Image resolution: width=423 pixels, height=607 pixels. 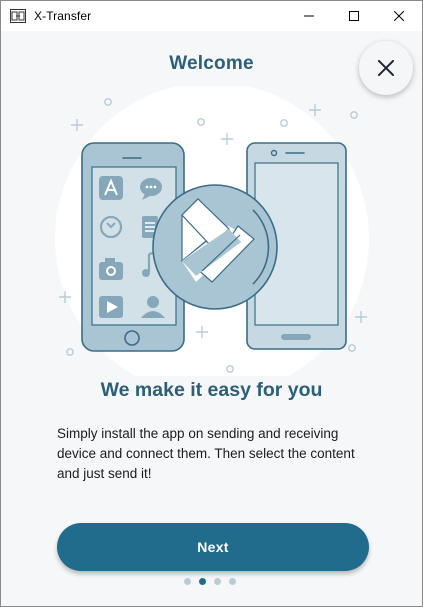 What do you see at coordinates (18, 16) in the screenshot?
I see `app-logo-icon` at bounding box center [18, 16].